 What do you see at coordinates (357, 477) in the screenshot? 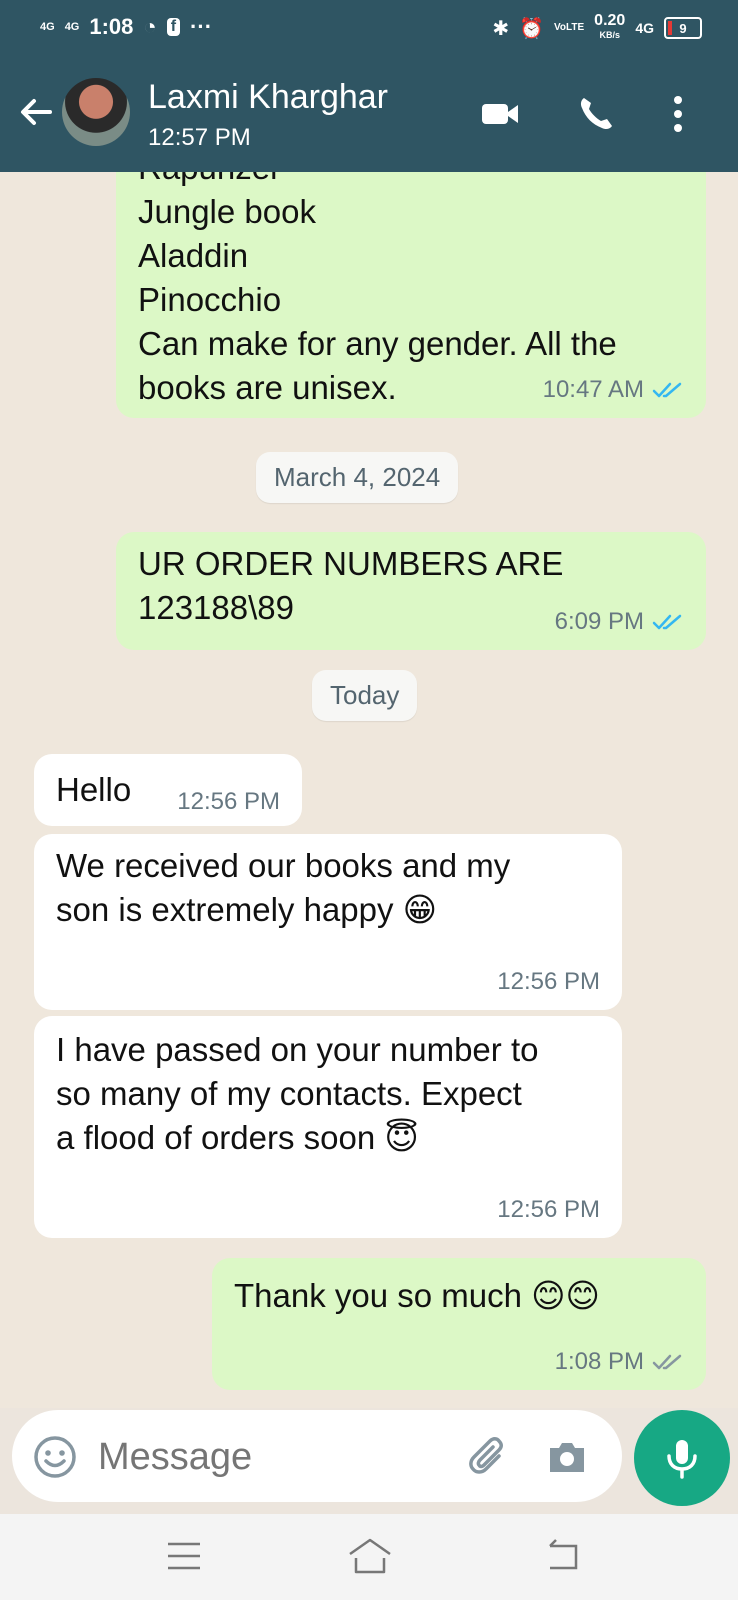
I see `date-separator: March 4, 2024` at bounding box center [357, 477].